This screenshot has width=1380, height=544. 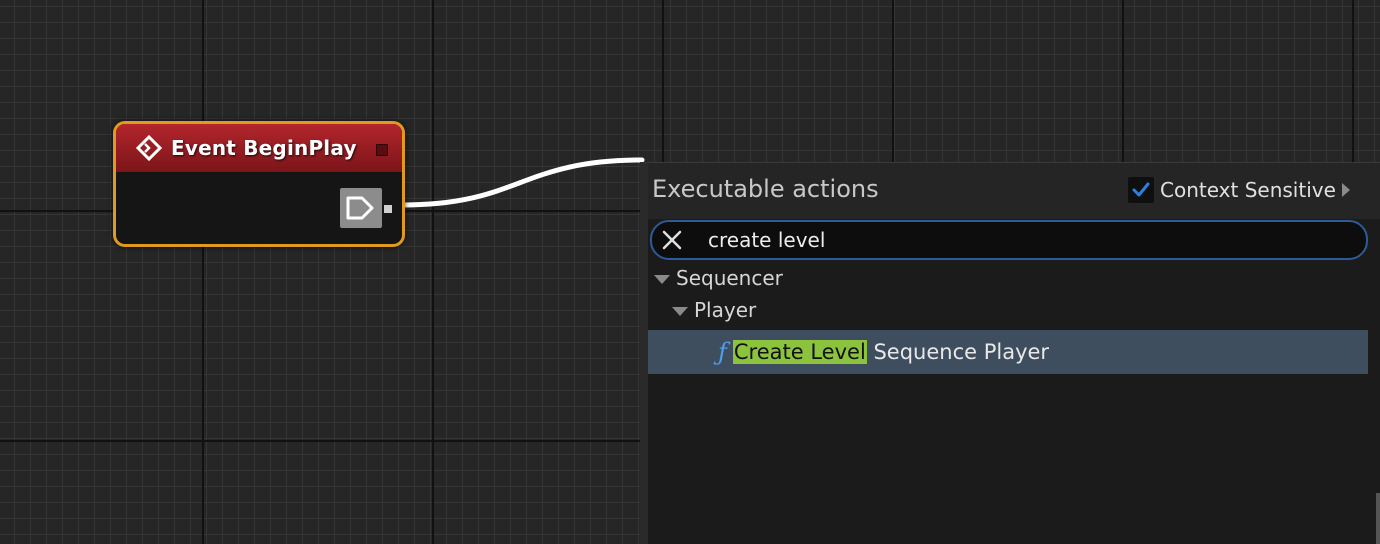 What do you see at coordinates (388, 209) in the screenshot?
I see `exec-pin-connector` at bounding box center [388, 209].